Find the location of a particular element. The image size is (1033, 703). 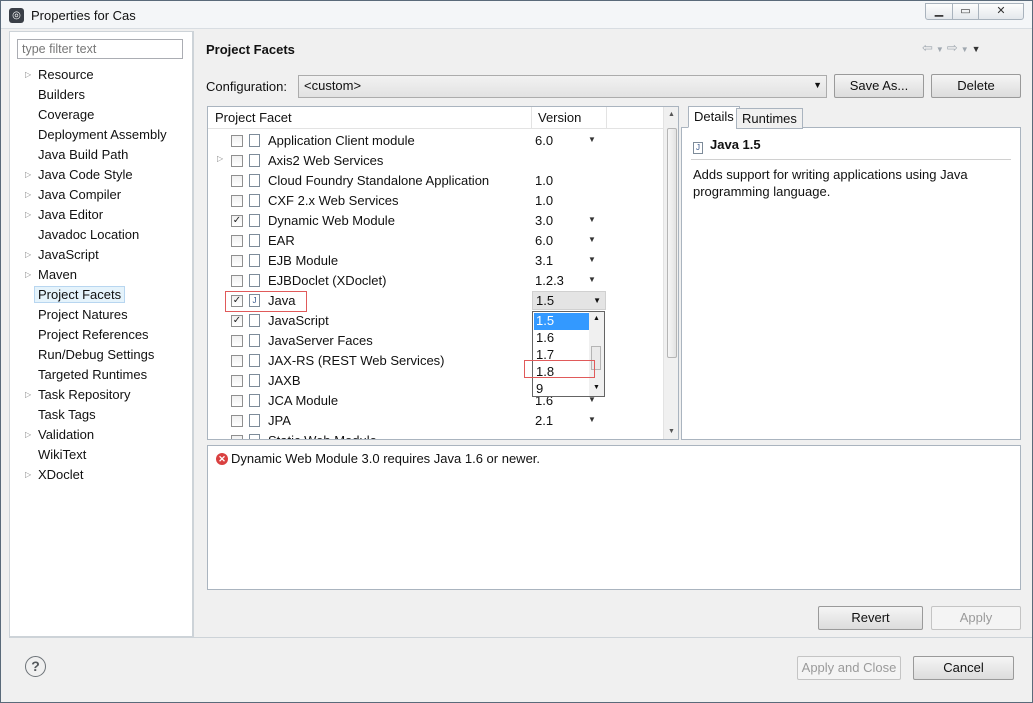

facet-row: ✓ Dynamic Web Module 3.0 ▼ is located at coordinates (435, 221).